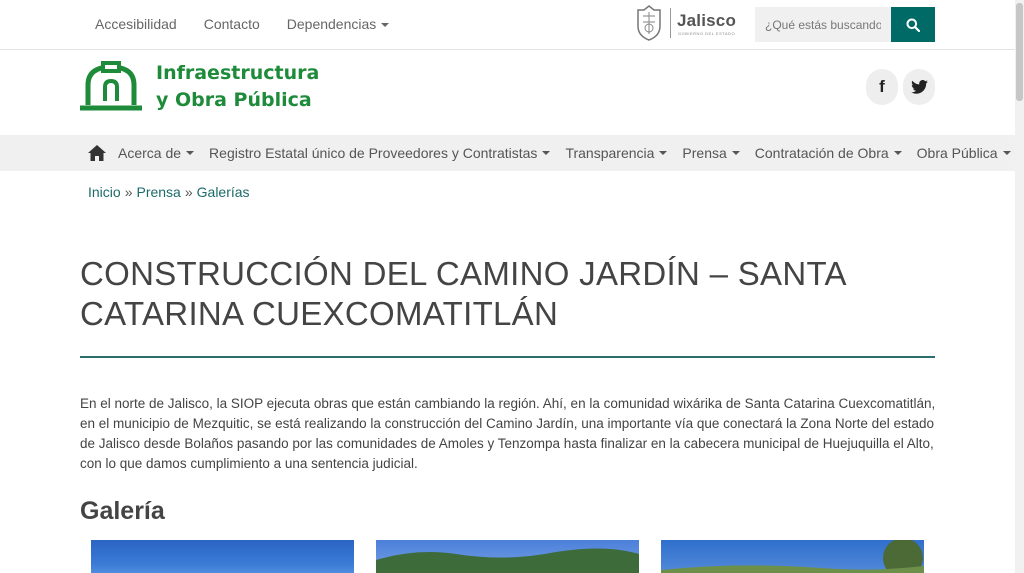 The height and width of the screenshot is (573, 1024). I want to click on search-button, so click(913, 24).